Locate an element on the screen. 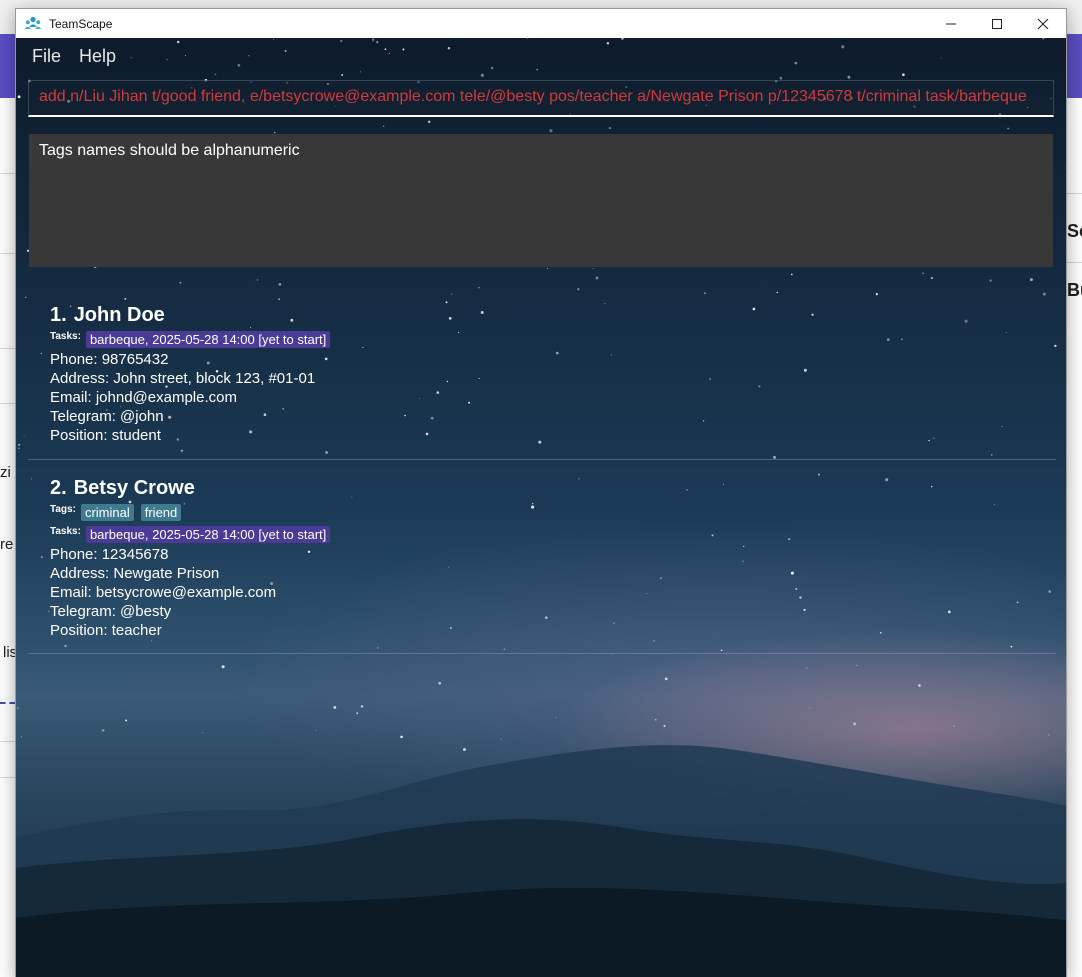 This screenshot has width=1082, height=977. menu-file: File is located at coordinates (46, 56).